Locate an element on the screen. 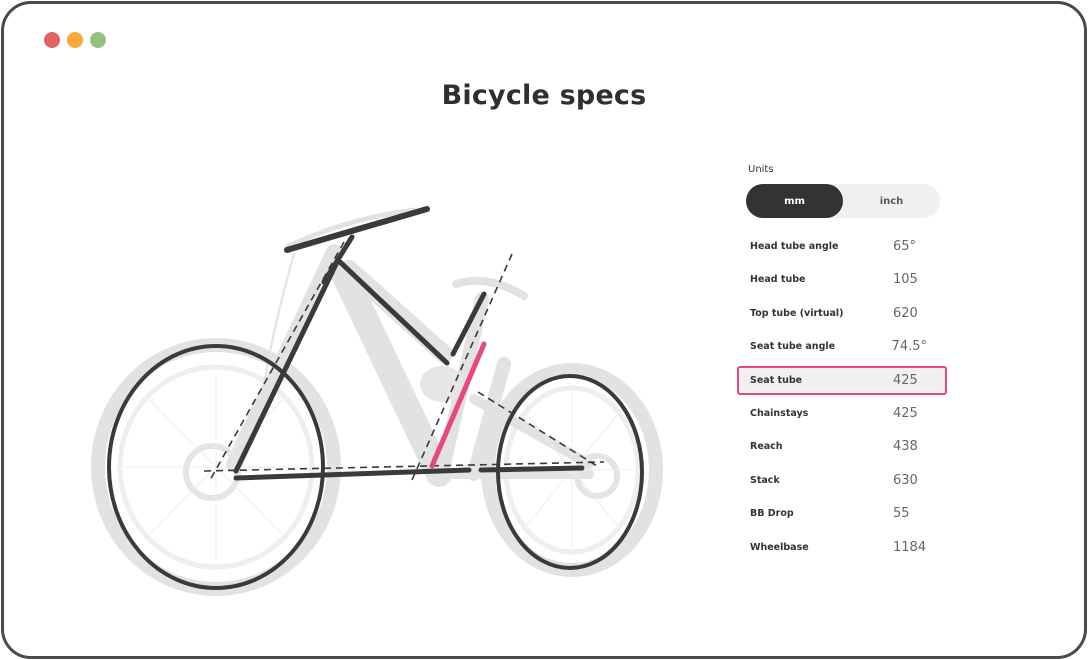  spec-row-reach: Reach 438 is located at coordinates (842, 446).